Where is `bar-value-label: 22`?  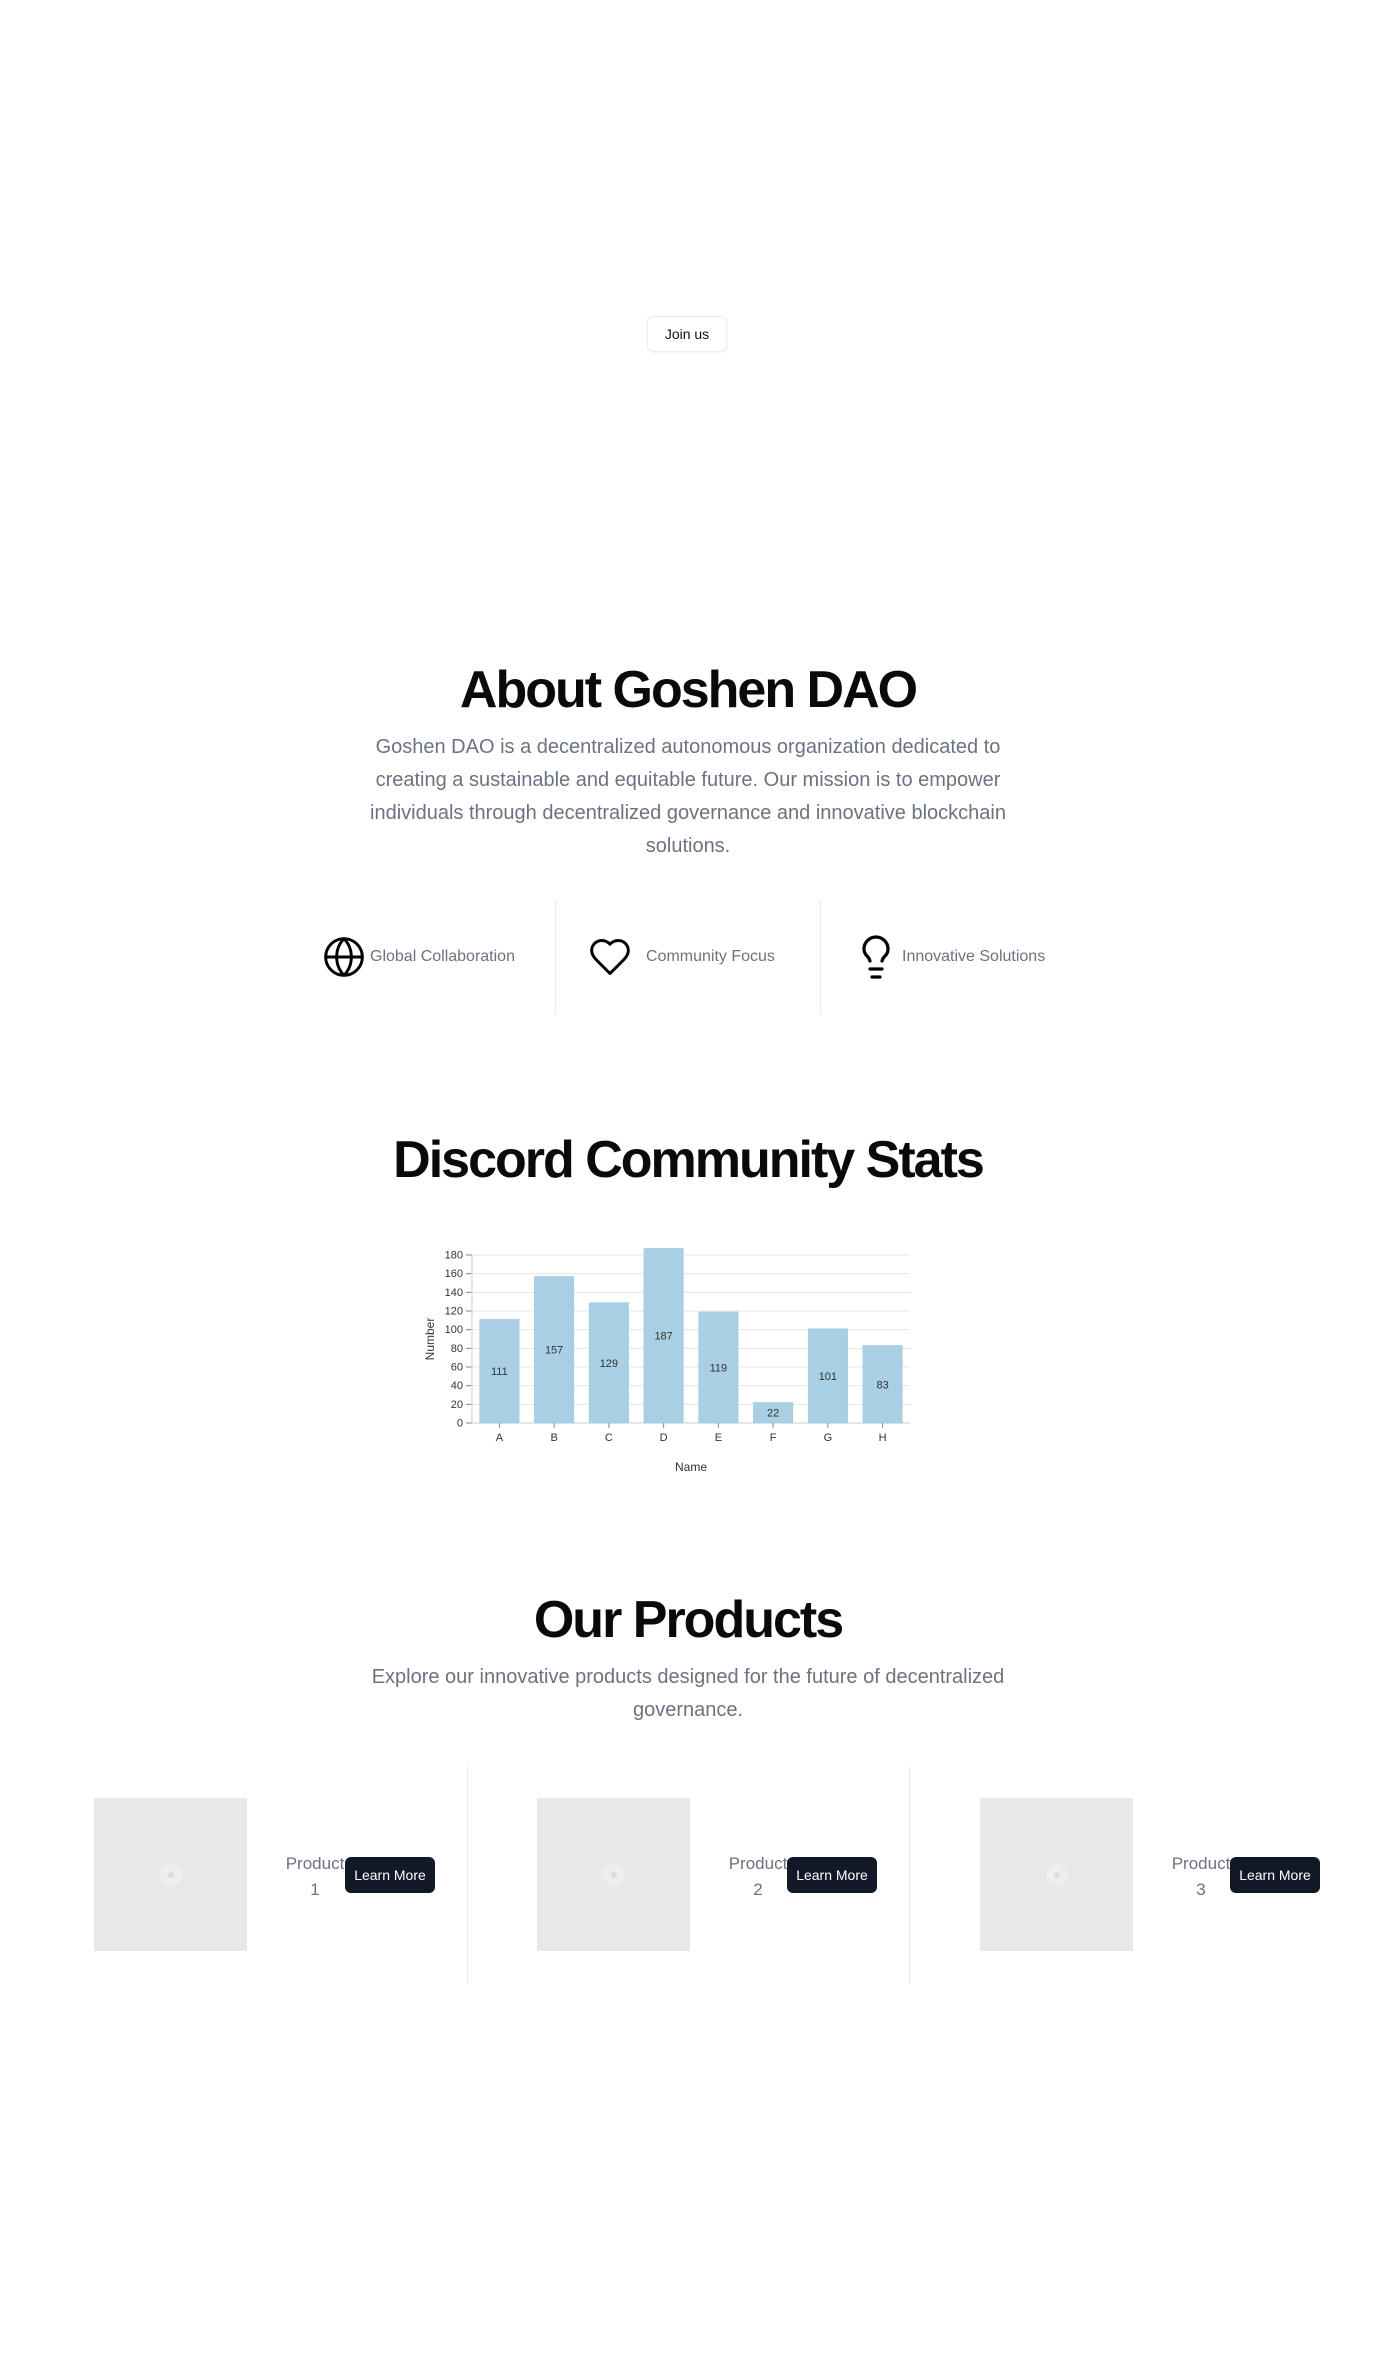 bar-value-label: 22 is located at coordinates (773, 1414).